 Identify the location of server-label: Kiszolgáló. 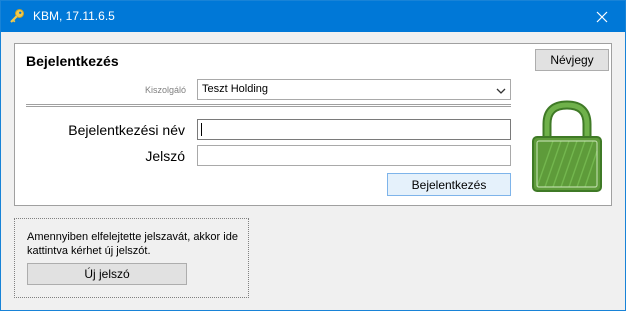
(166, 90).